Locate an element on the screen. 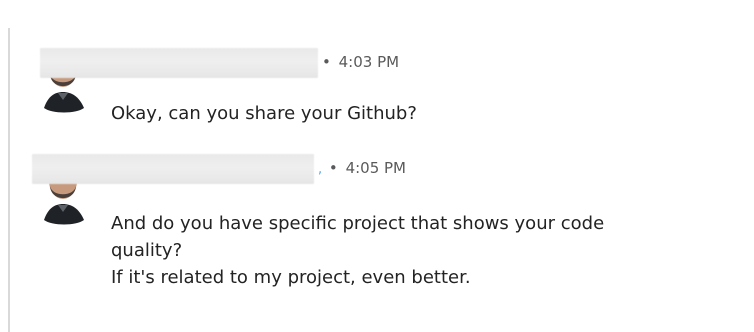  message-time: 4:03 PM is located at coordinates (369, 62).